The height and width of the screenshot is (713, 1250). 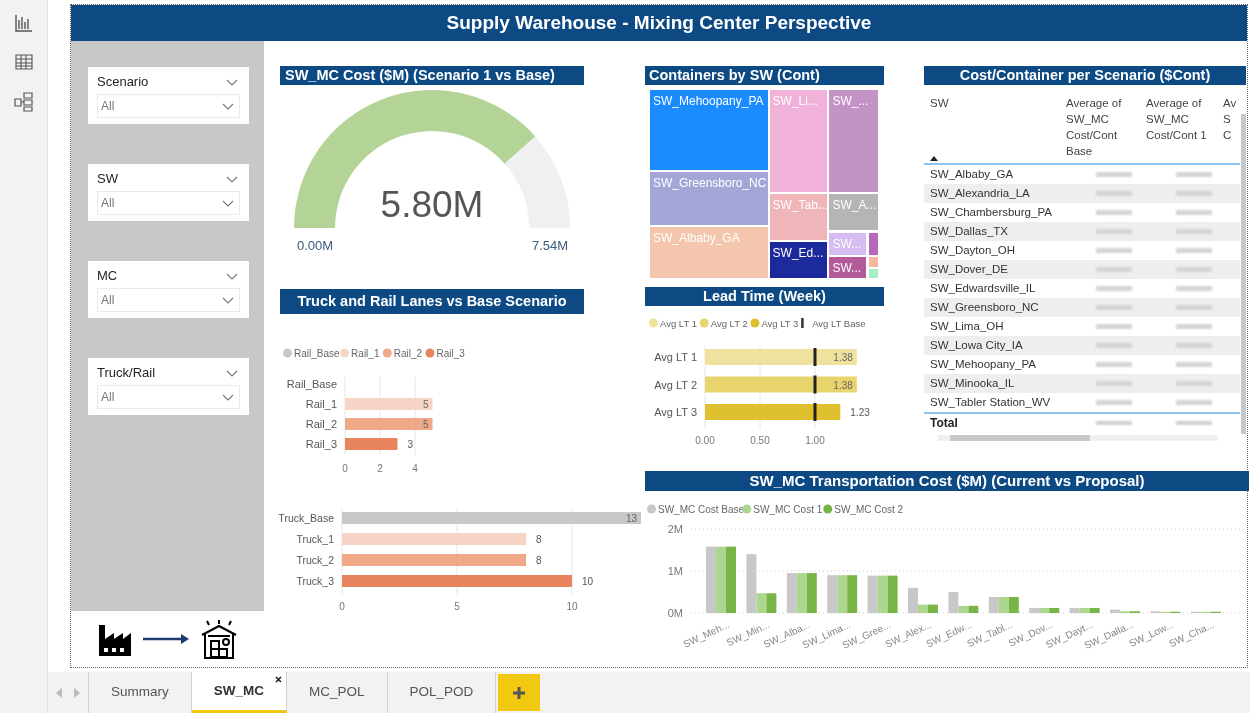 I want to click on category-label: Rail_Base, so click(x=311, y=384).